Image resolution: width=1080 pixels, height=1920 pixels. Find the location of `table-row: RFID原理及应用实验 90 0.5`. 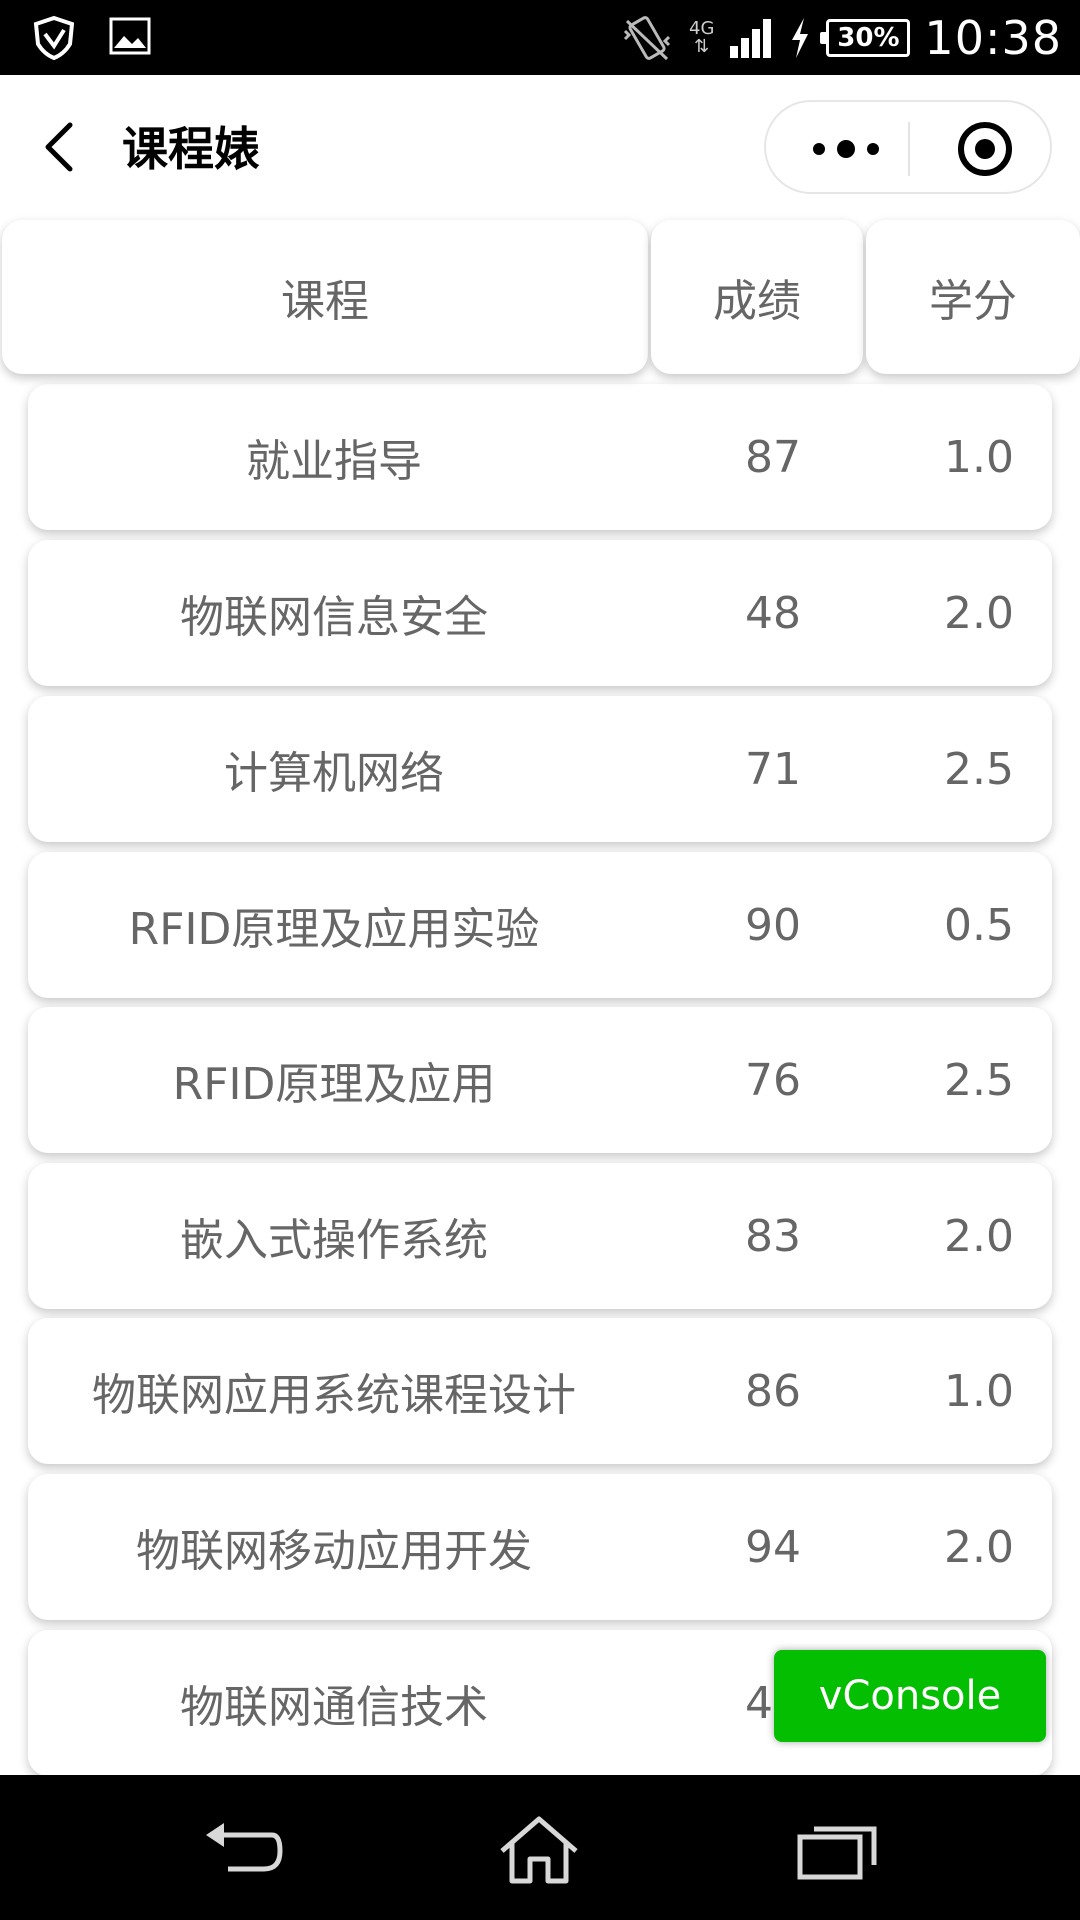

table-row: RFID原理及应用实验 90 0.5 is located at coordinates (540, 925).